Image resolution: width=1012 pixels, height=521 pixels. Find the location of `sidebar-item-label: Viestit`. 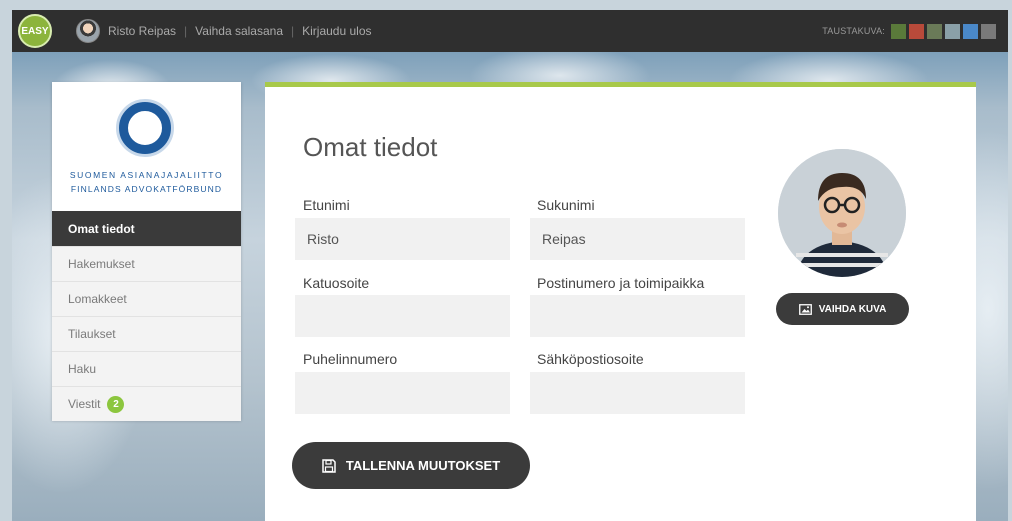

sidebar-item-label: Viestit is located at coordinates (84, 404).